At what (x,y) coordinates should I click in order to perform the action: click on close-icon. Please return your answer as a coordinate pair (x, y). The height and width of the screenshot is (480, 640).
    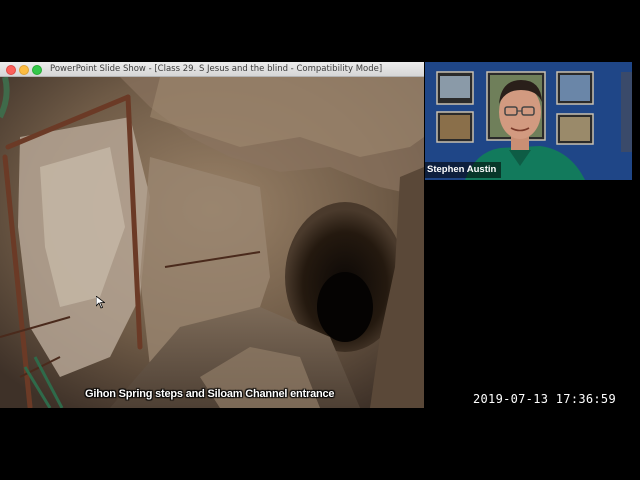
    Looking at the image, I should click on (11, 70).